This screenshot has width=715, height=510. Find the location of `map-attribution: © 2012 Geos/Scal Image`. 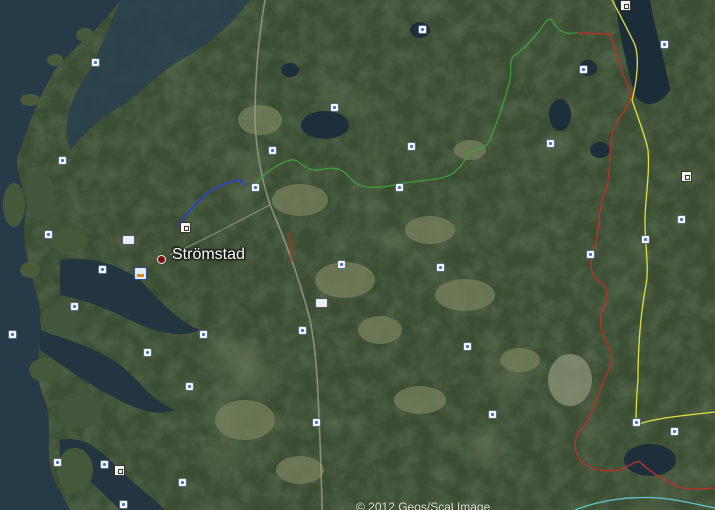

map-attribution: © 2012 Geos/Scal Image is located at coordinates (423, 505).